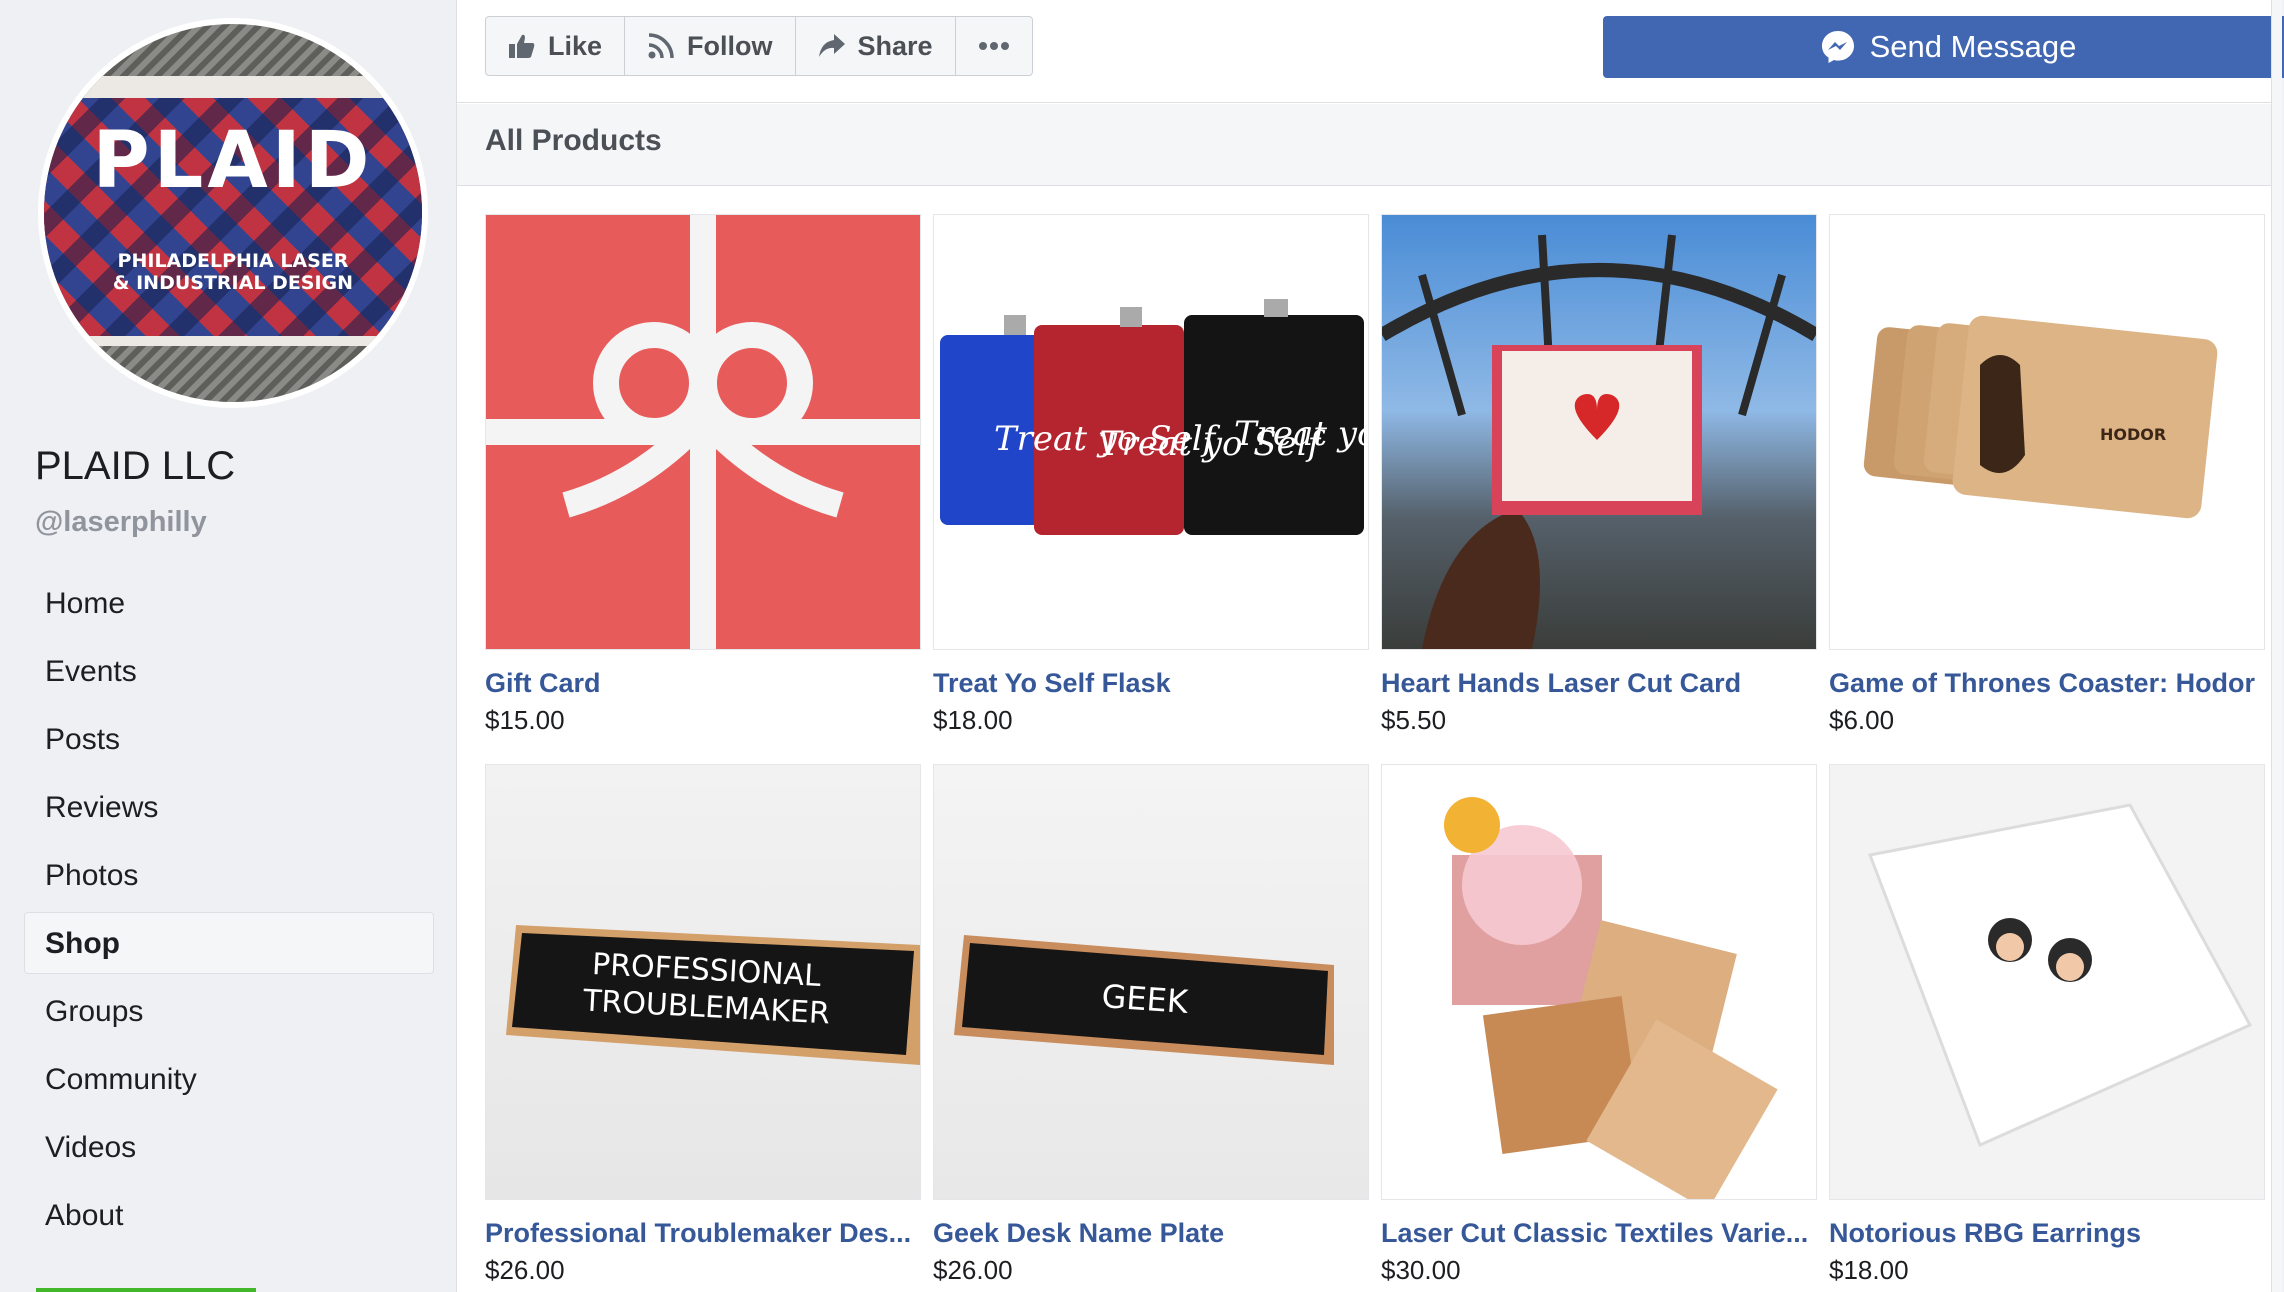 The width and height of the screenshot is (2284, 1292). I want to click on logo-word: PLAID, so click(233, 161).